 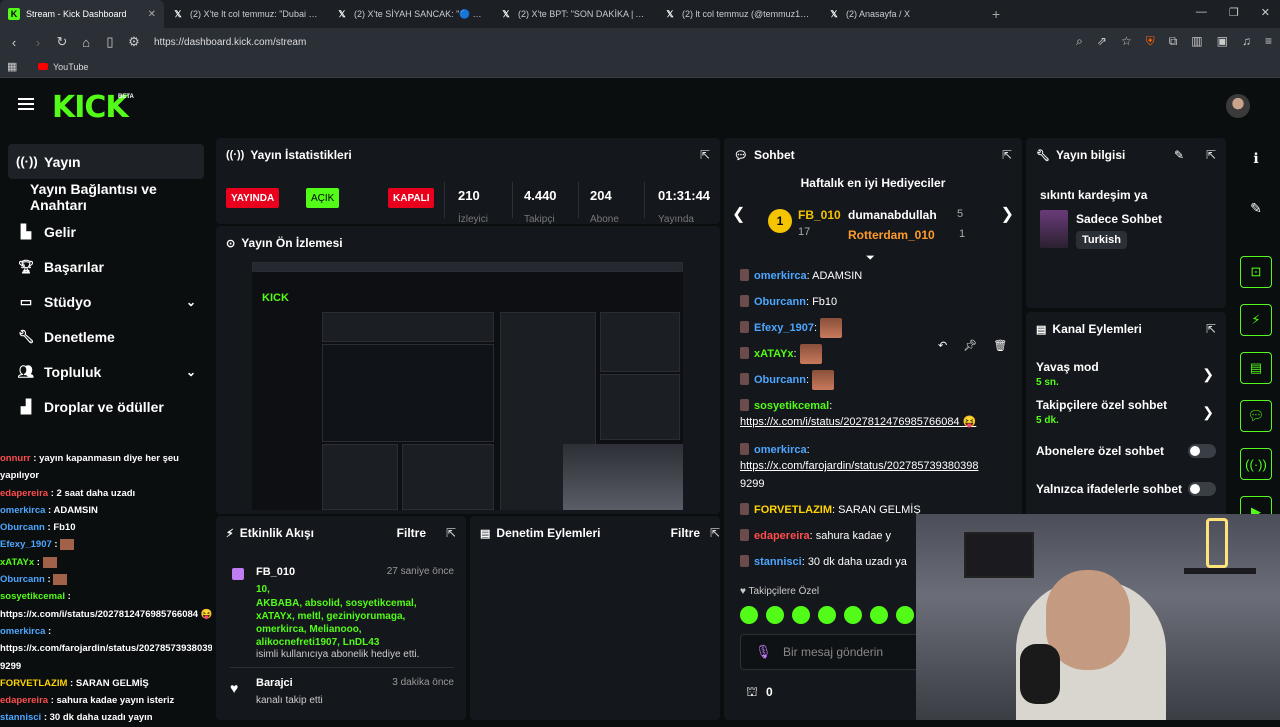 I want to click on emotes-only-toggle, so click(x=1202, y=489).